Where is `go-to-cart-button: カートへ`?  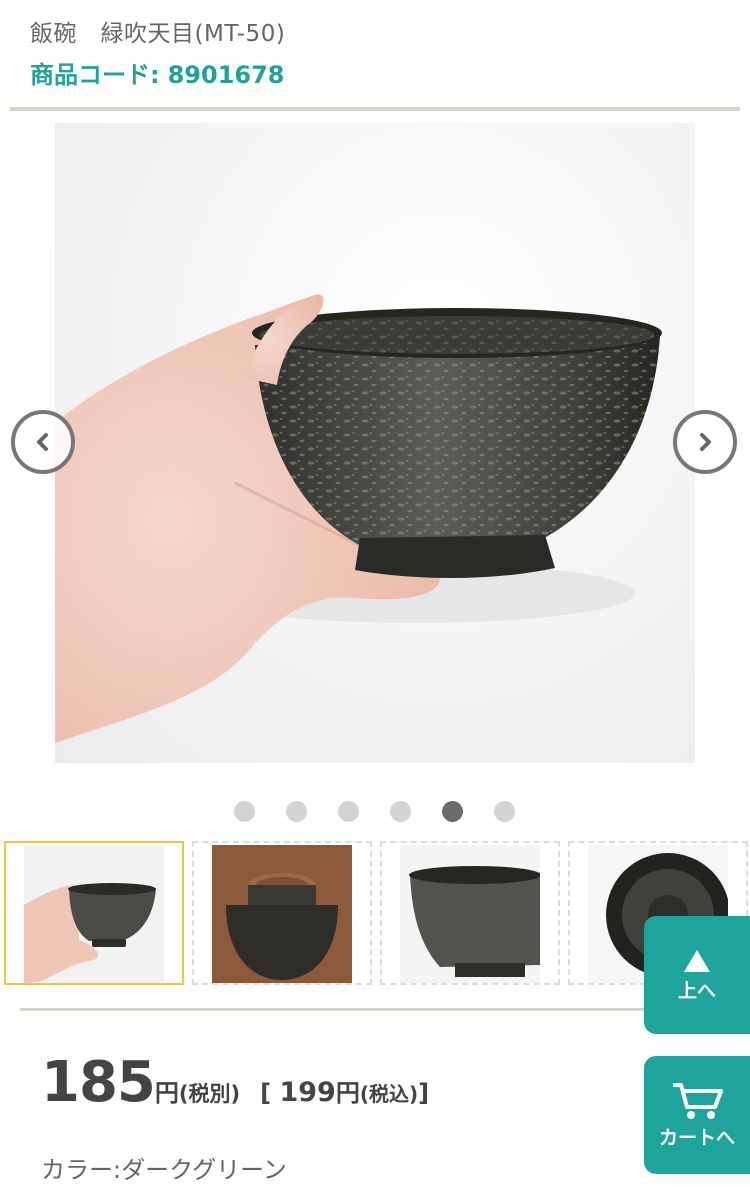 go-to-cart-button: カートへ is located at coordinates (697, 1115).